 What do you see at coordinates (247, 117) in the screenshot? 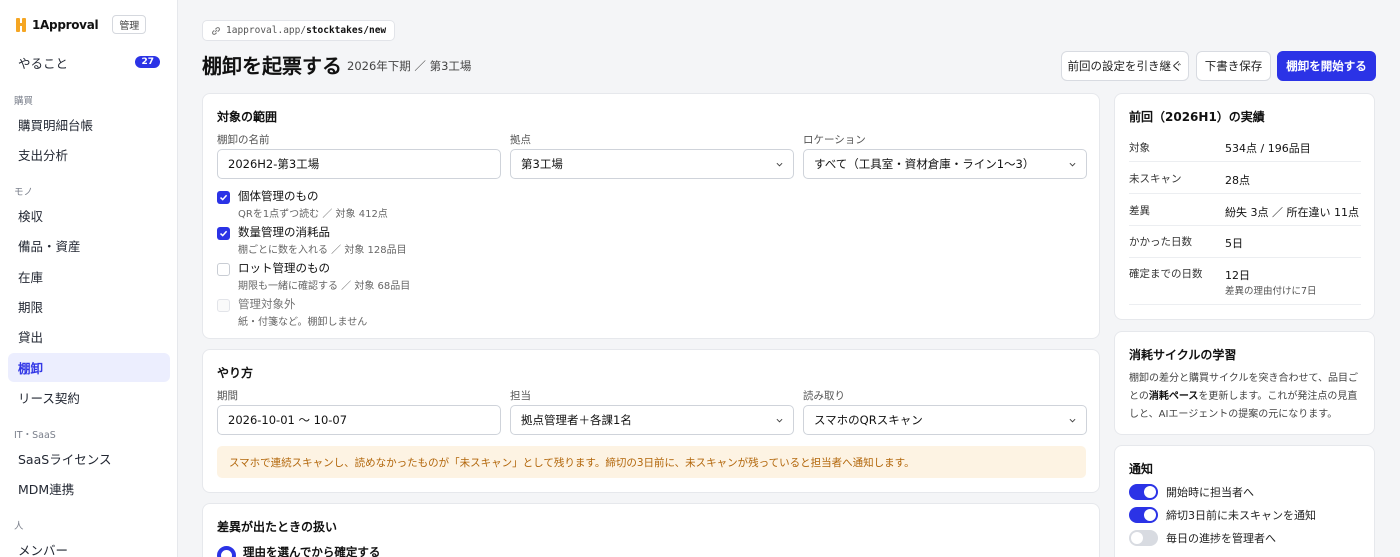
I see `scope-title: 対象の範囲` at bounding box center [247, 117].